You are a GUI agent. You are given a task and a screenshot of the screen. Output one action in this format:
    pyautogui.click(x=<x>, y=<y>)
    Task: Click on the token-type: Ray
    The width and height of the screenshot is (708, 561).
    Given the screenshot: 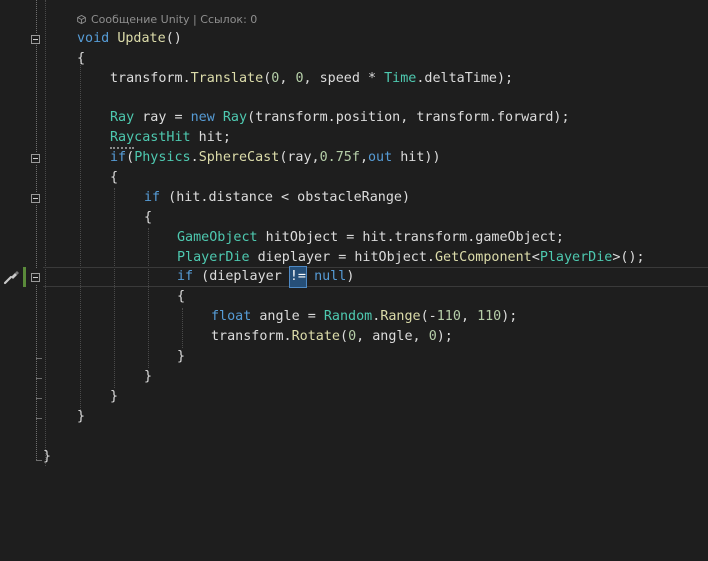 What is the action you would take?
    pyautogui.click(x=235, y=117)
    